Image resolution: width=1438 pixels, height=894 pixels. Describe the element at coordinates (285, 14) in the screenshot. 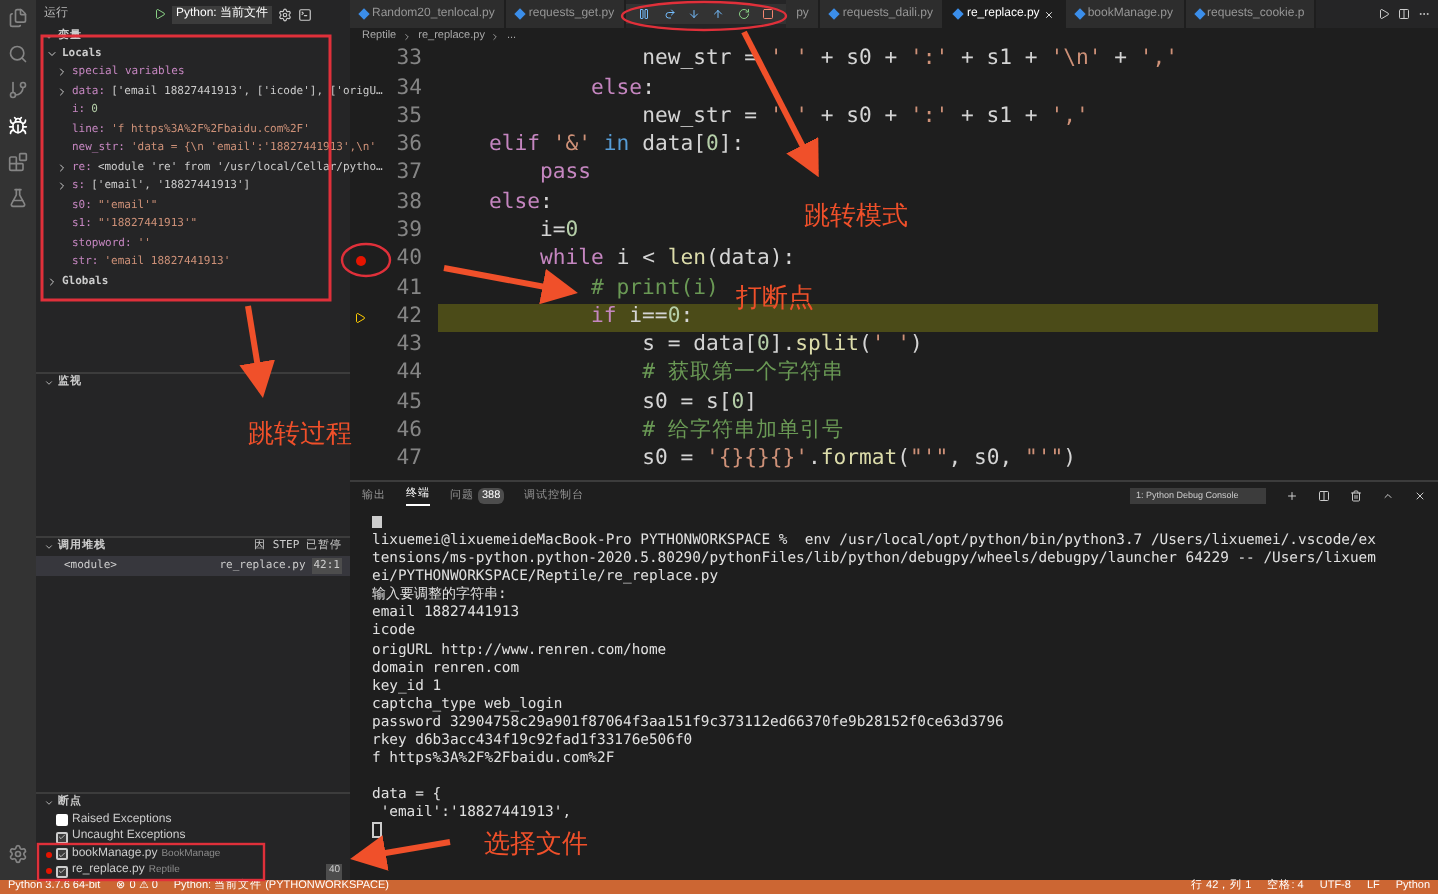

I see `settings-icon` at that location.